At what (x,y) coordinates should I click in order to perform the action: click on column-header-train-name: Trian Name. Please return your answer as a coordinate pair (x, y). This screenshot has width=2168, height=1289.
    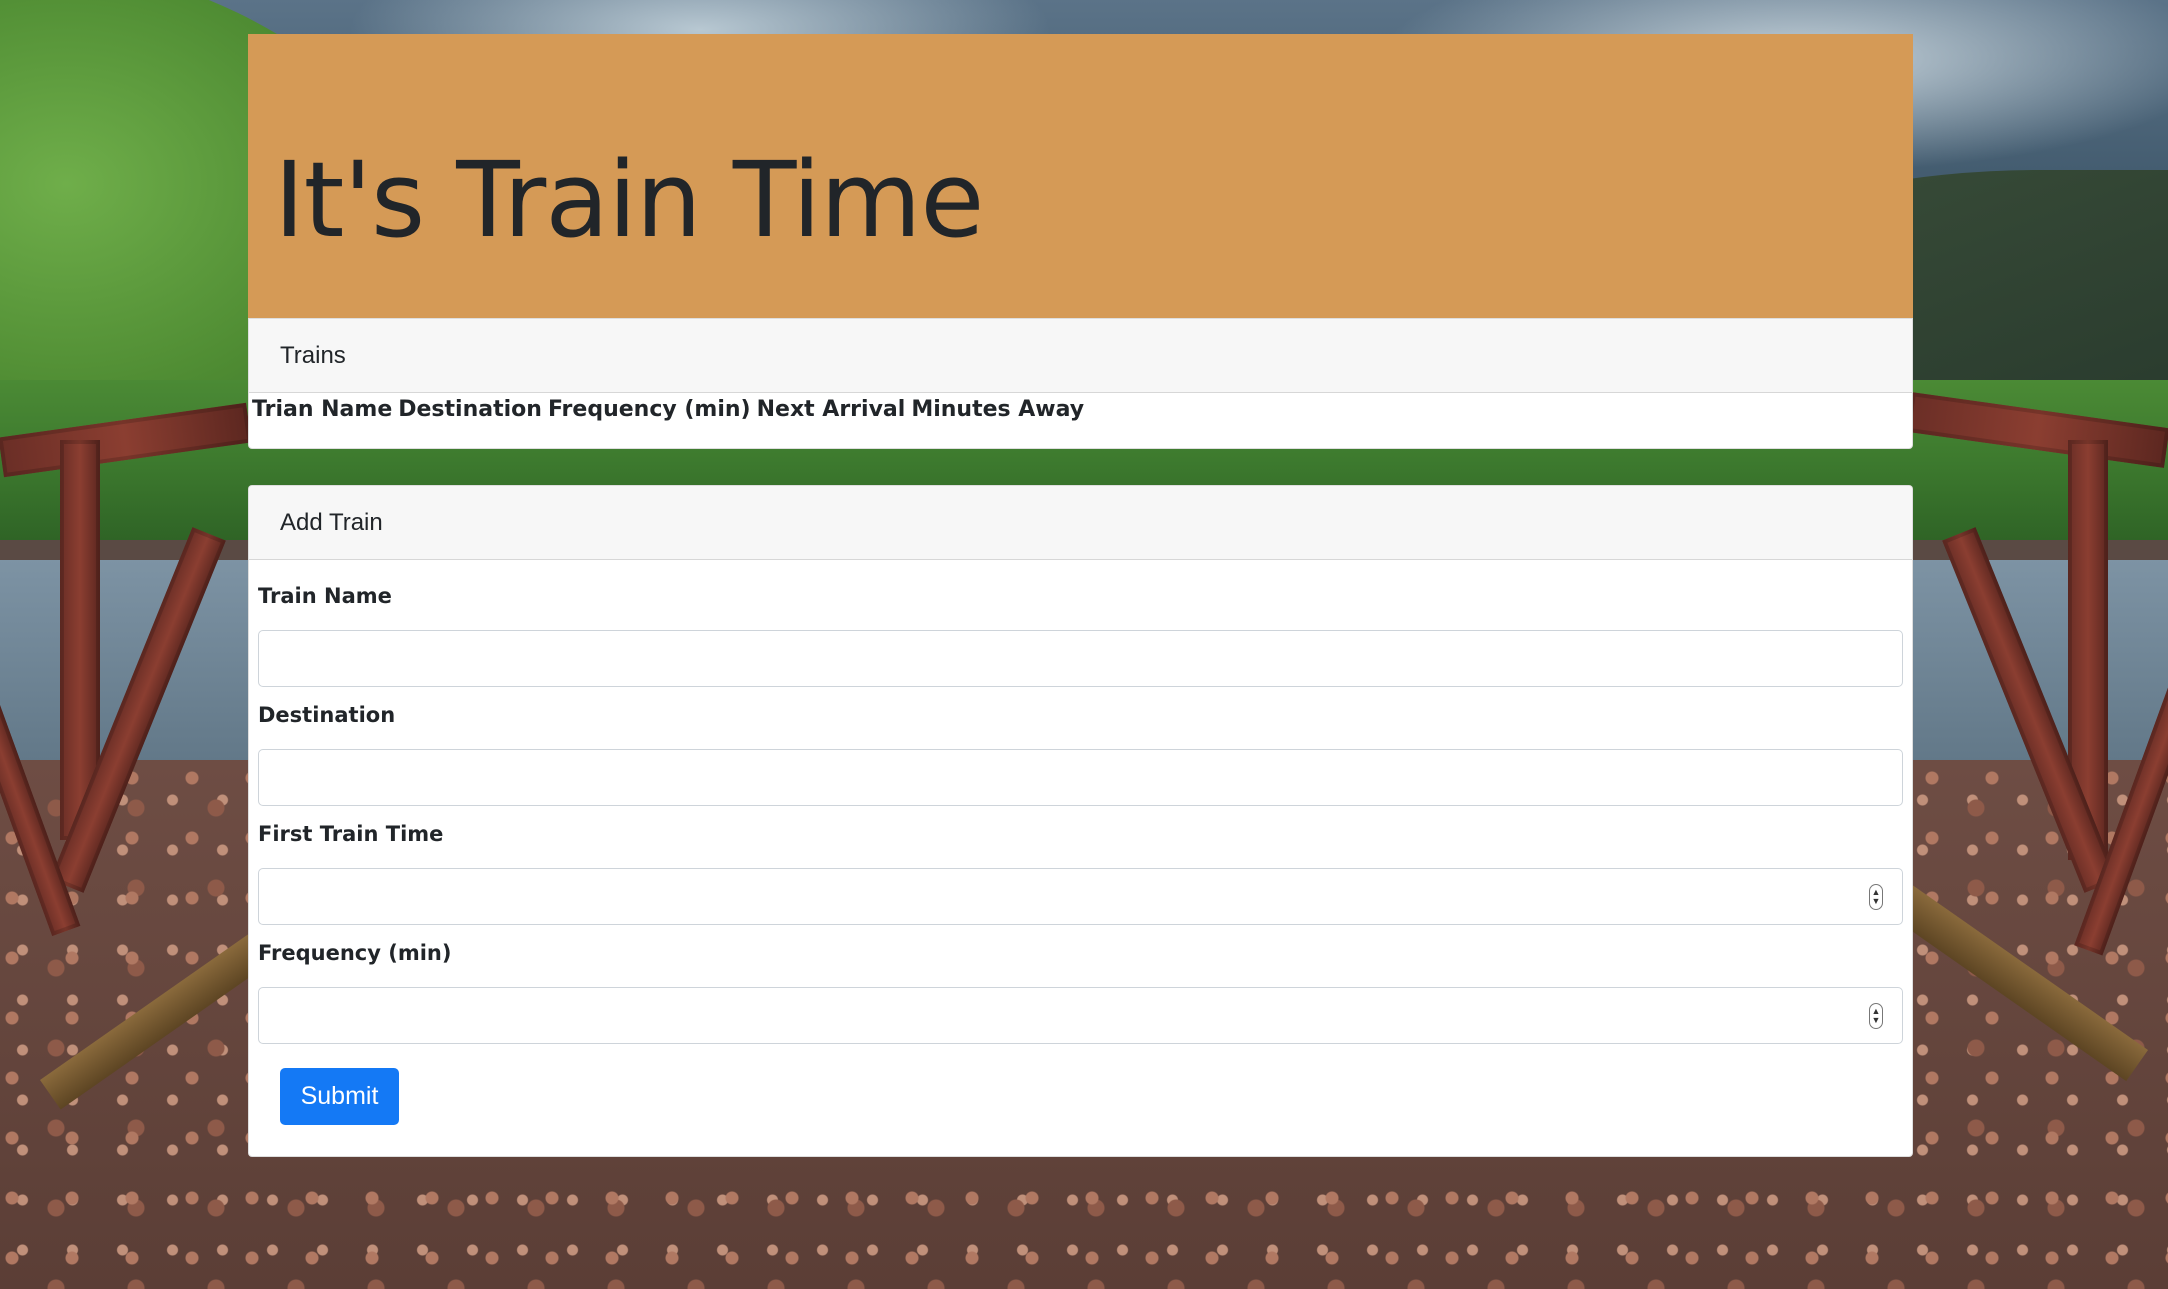
    Looking at the image, I should click on (322, 409).